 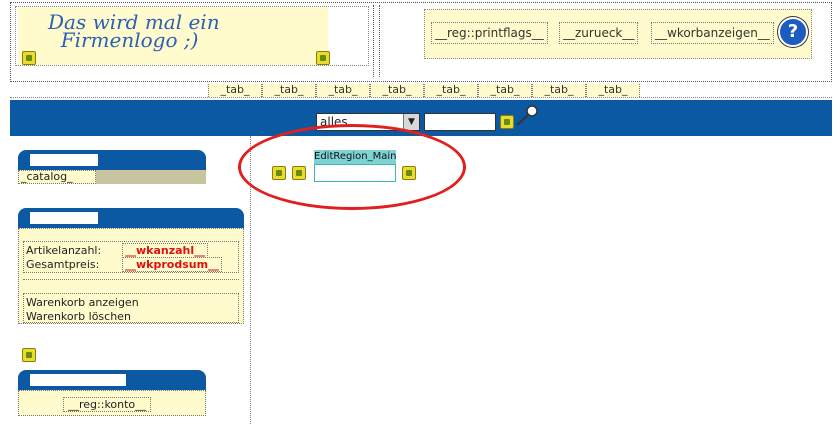 I want to click on total-price-label: Gesamtpreis:, so click(x=63, y=264).